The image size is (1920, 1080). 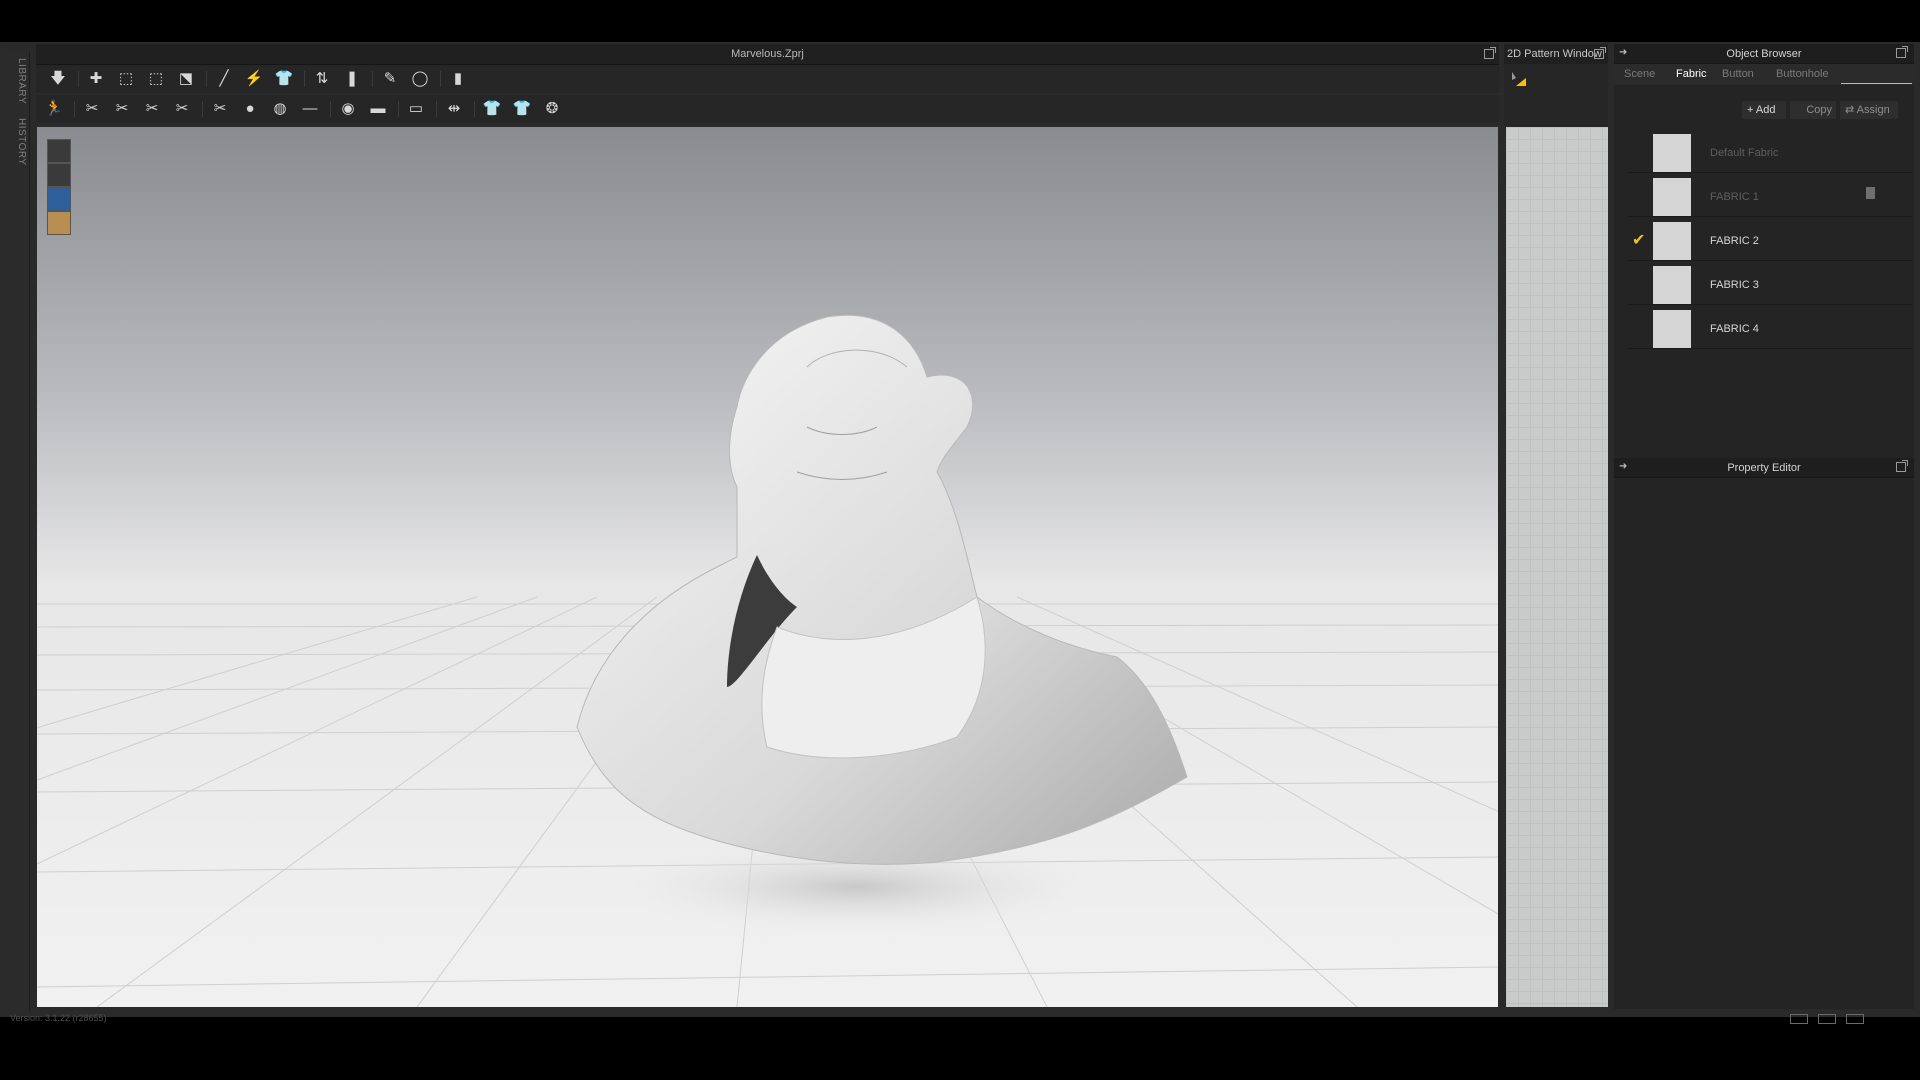 I want to click on tab-button: Button, so click(x=1738, y=74).